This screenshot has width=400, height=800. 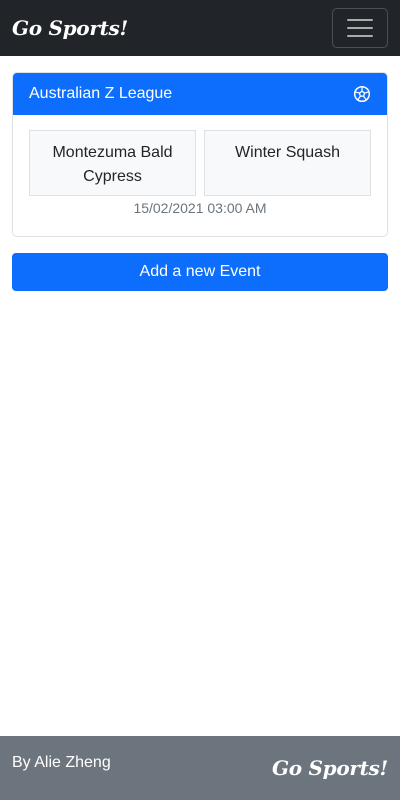 I want to click on hamburger-menu-button, so click(x=360, y=28).